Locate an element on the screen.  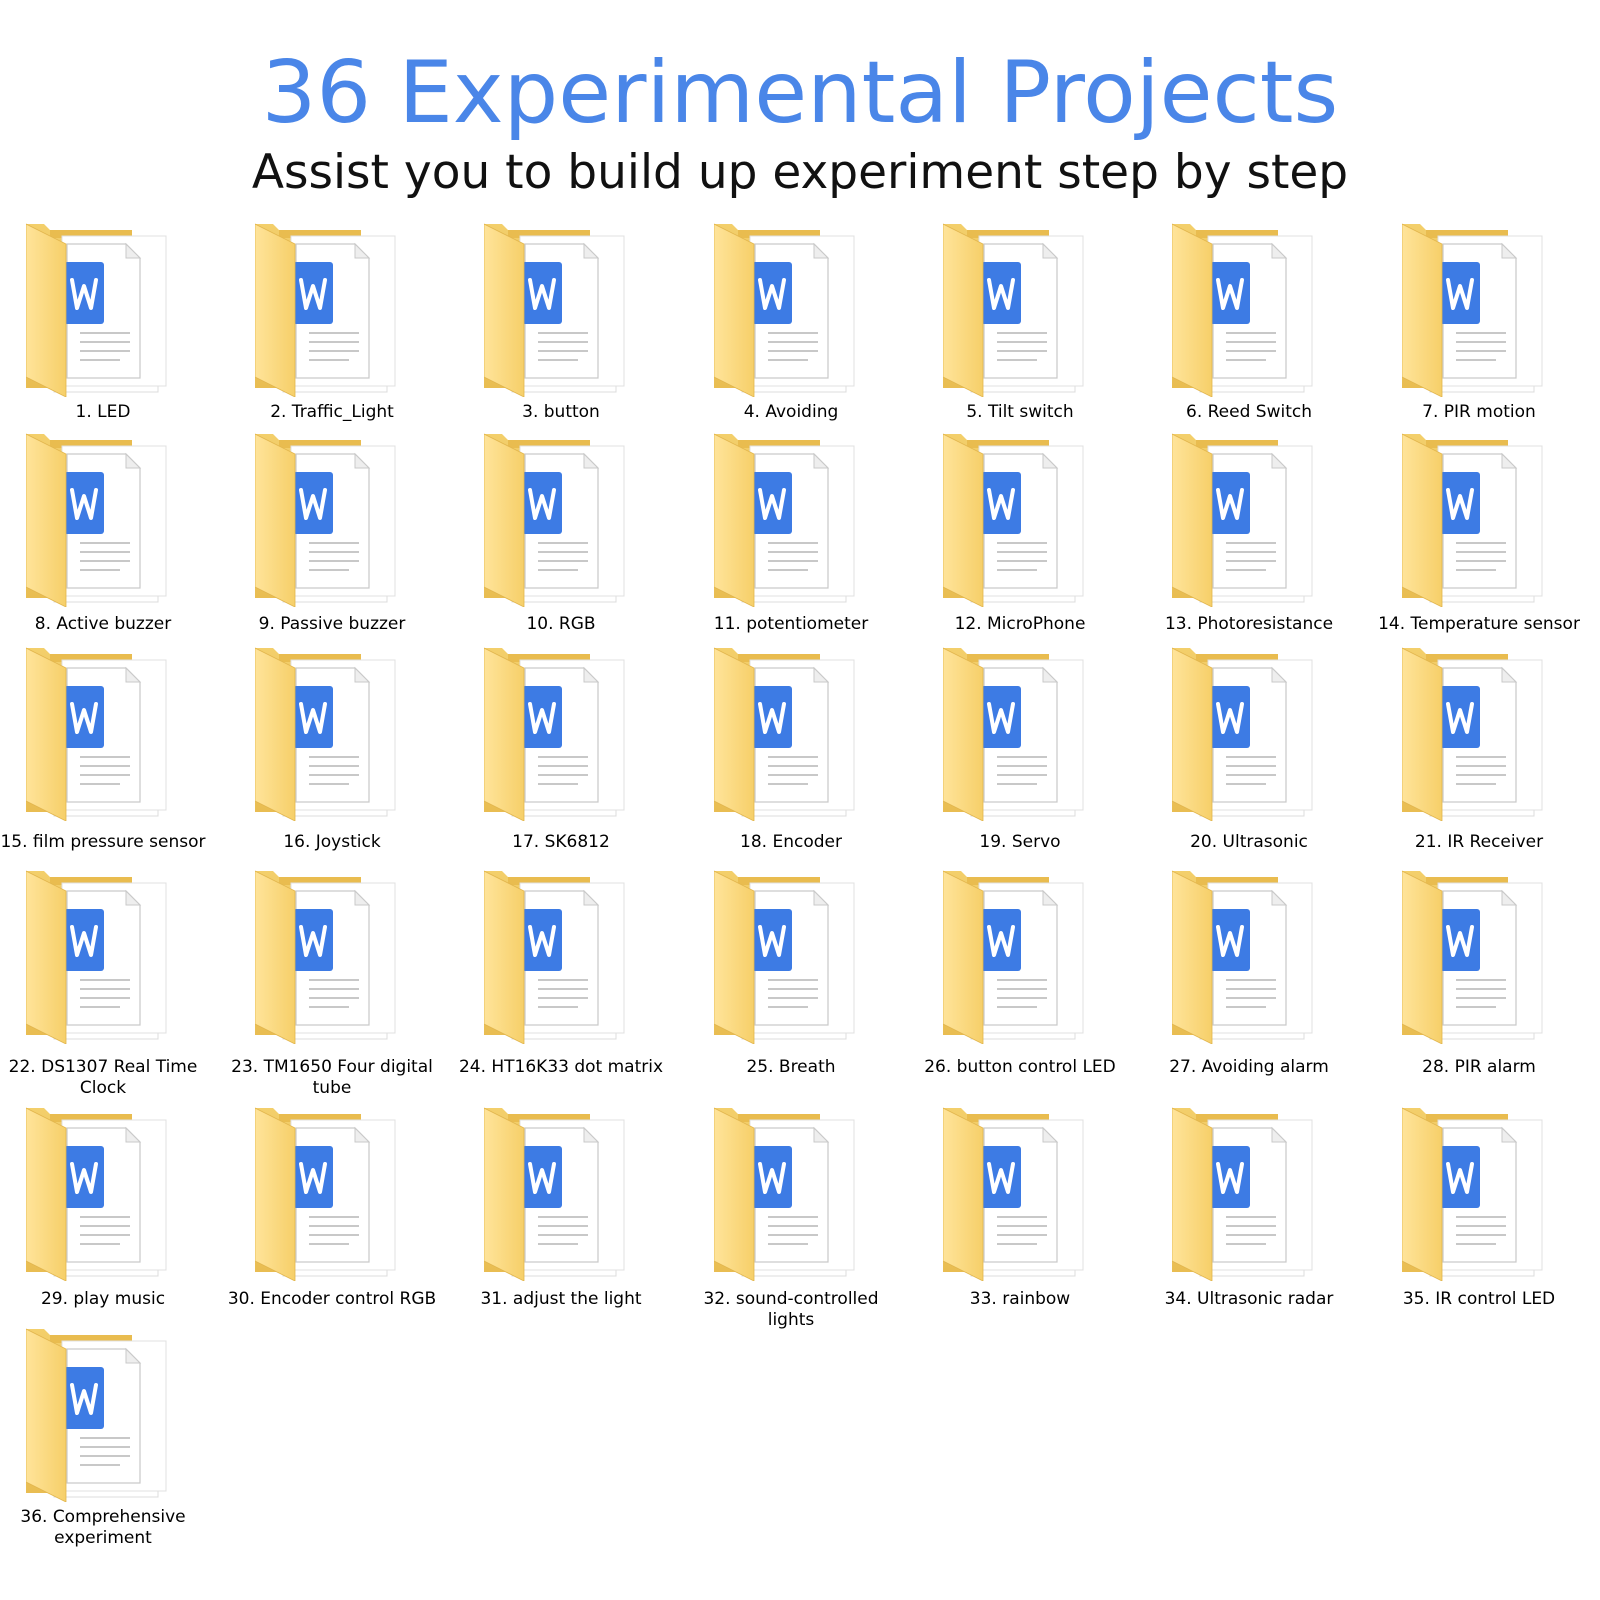
project-folder-label: 31. adjust the light is located at coordinates (561, 1299).